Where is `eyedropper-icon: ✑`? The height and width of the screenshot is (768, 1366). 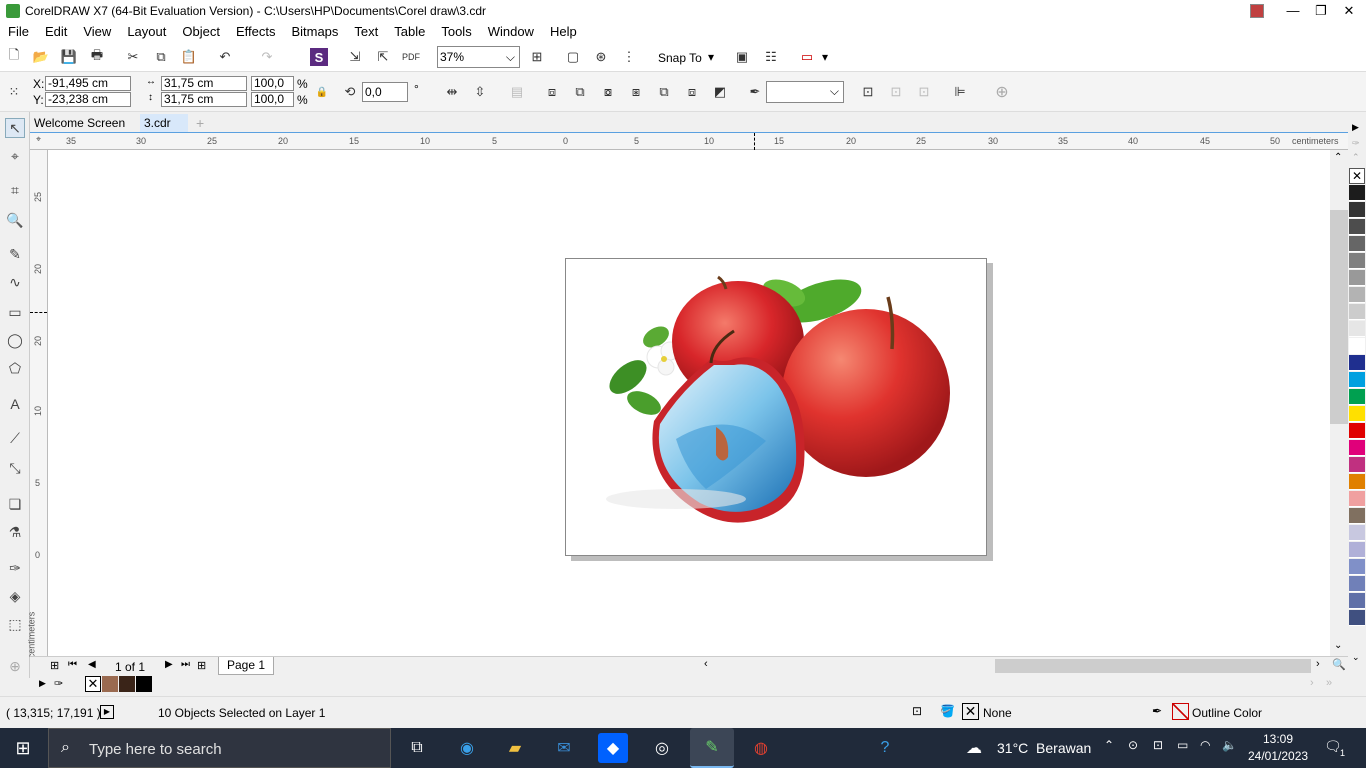
eyedropper-icon: ✑ is located at coordinates (1356, 143).